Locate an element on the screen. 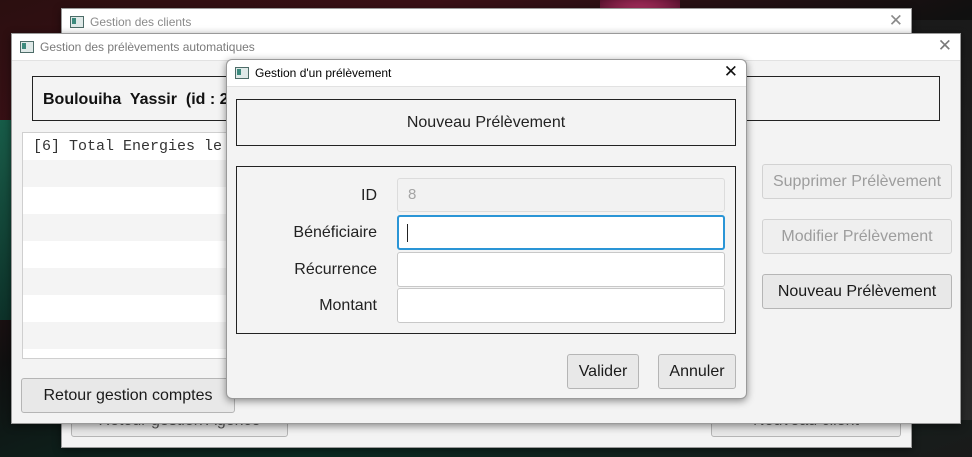 This screenshot has width=972, height=457. prelevements-window-title: Gestion des prélèvements automatiques is located at coordinates (147, 47).